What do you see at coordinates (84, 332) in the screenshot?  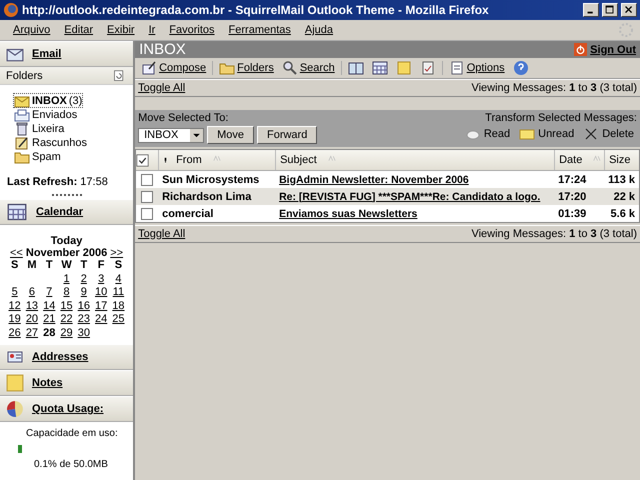 I see `calendar-day: 30` at bounding box center [84, 332].